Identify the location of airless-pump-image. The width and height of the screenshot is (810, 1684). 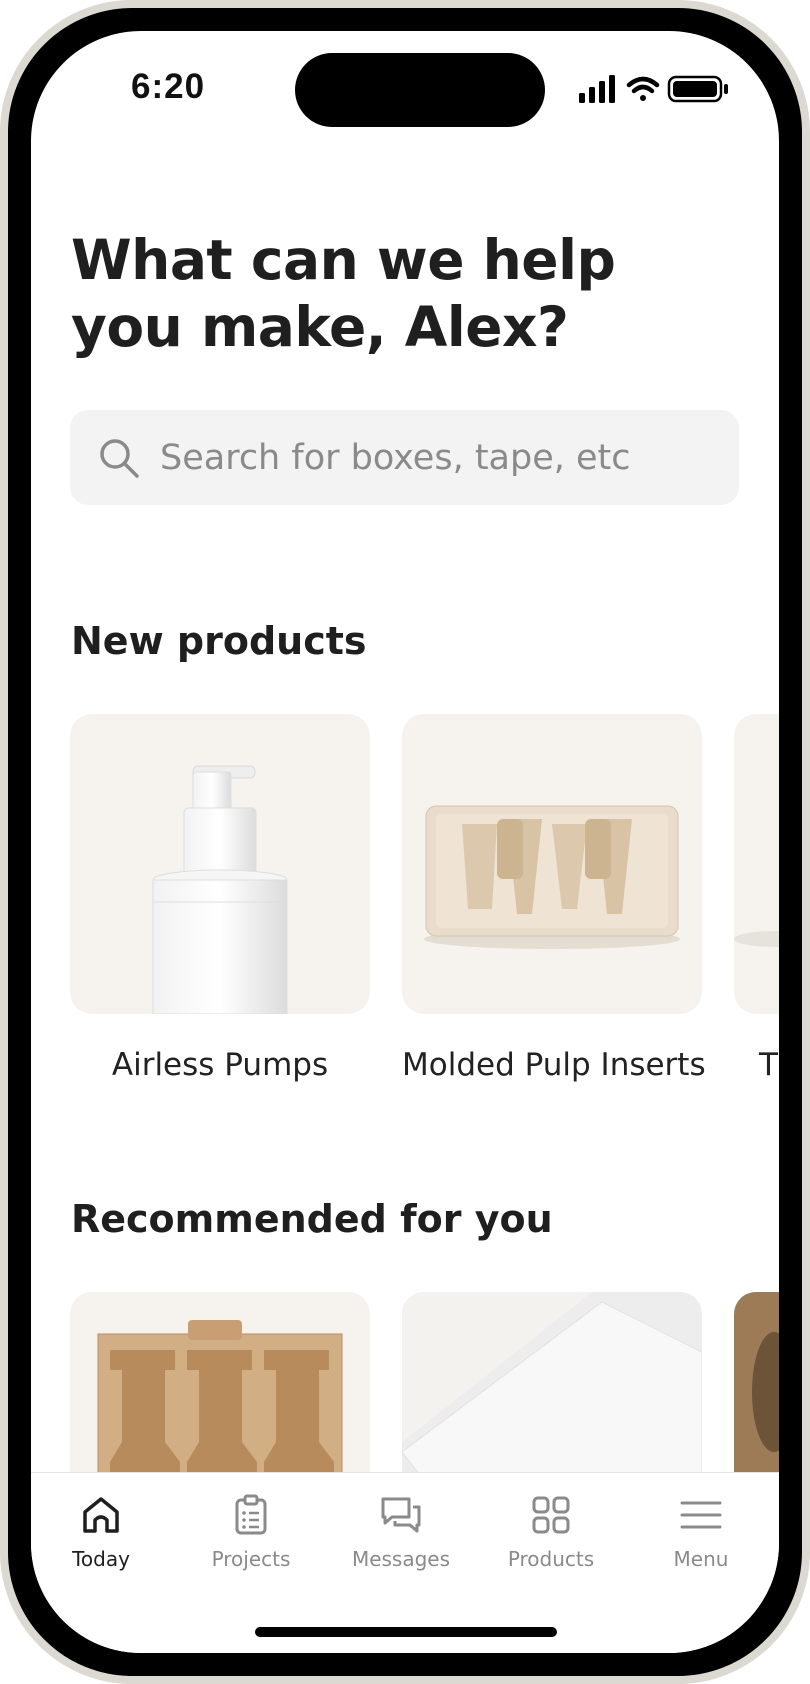
(220, 889).